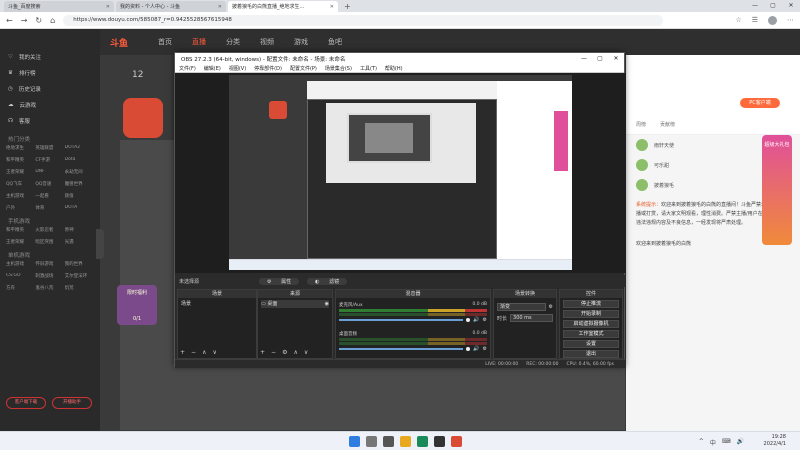 This screenshot has height=450, width=800. What do you see at coordinates (165, 42) in the screenshot?
I see `nav-home: 首页` at bounding box center [165, 42].